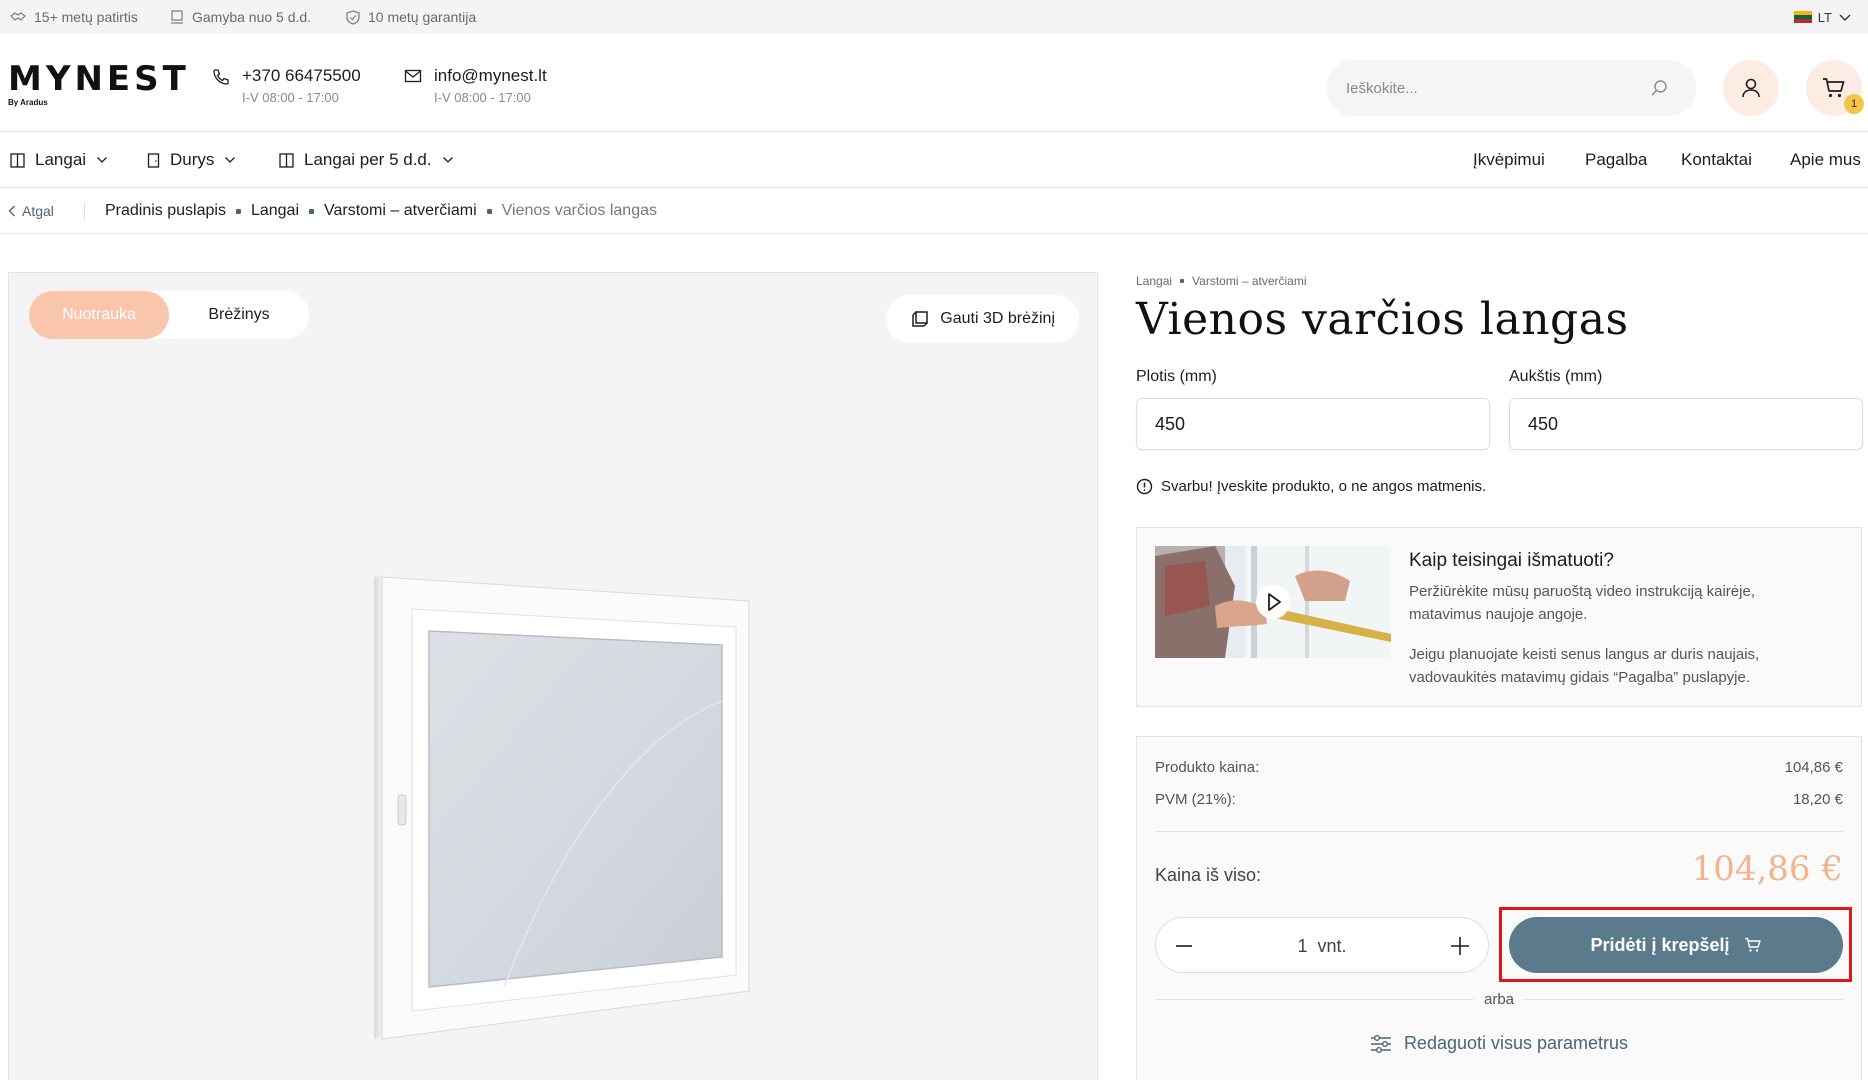 The width and height of the screenshot is (1868, 1080). What do you see at coordinates (221, 77) in the screenshot?
I see `phone-icon` at bounding box center [221, 77].